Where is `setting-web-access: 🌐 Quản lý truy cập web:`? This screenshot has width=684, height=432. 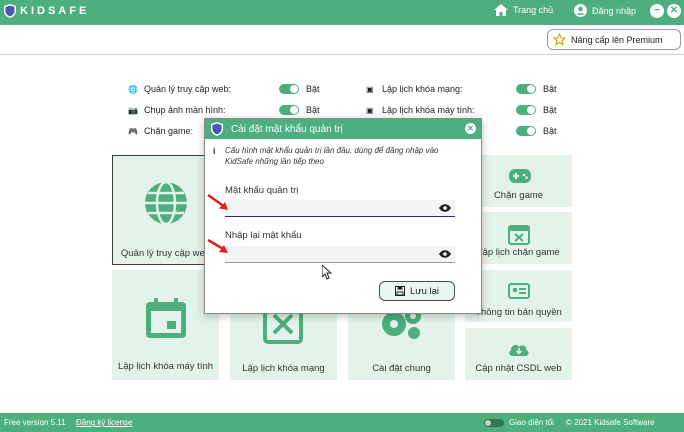
setting-web-access: 🌐 Quản lý truy cập web: is located at coordinates (179, 89).